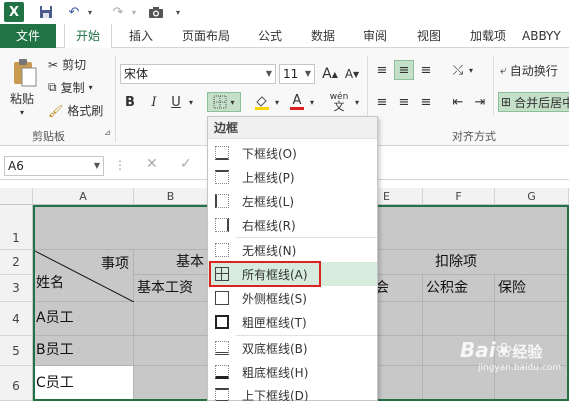  What do you see at coordinates (90, 12) in the screenshot?
I see `undo-dropdown-icon: ▾` at bounding box center [90, 12].